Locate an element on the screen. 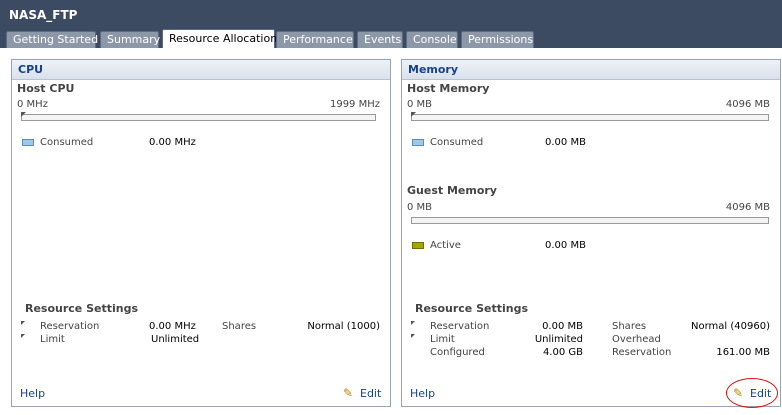 This screenshot has width=782, height=415. tab-summary: Summary is located at coordinates (130, 39).